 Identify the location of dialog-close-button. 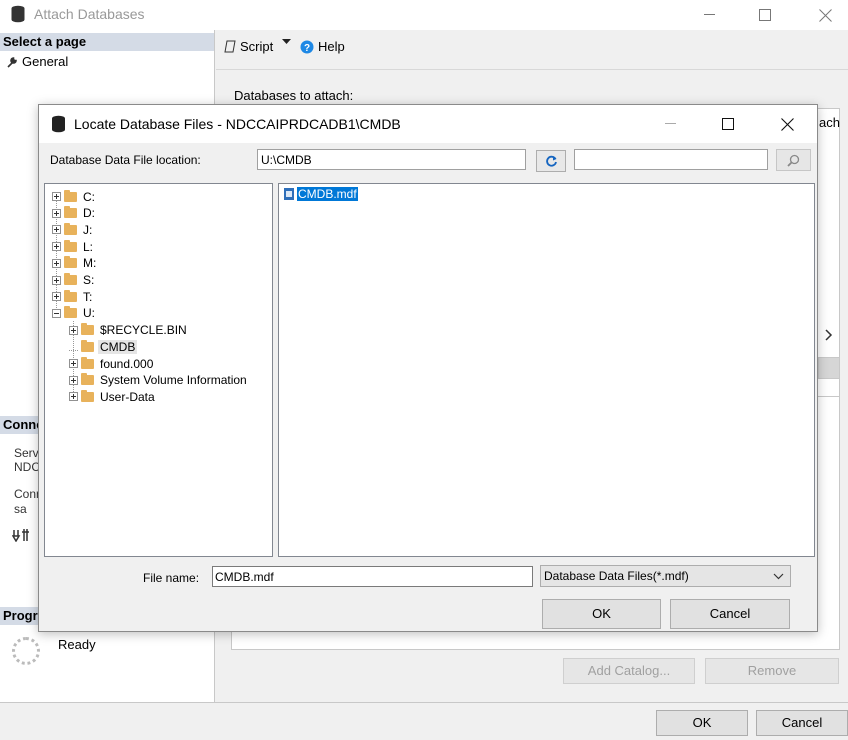
(787, 124).